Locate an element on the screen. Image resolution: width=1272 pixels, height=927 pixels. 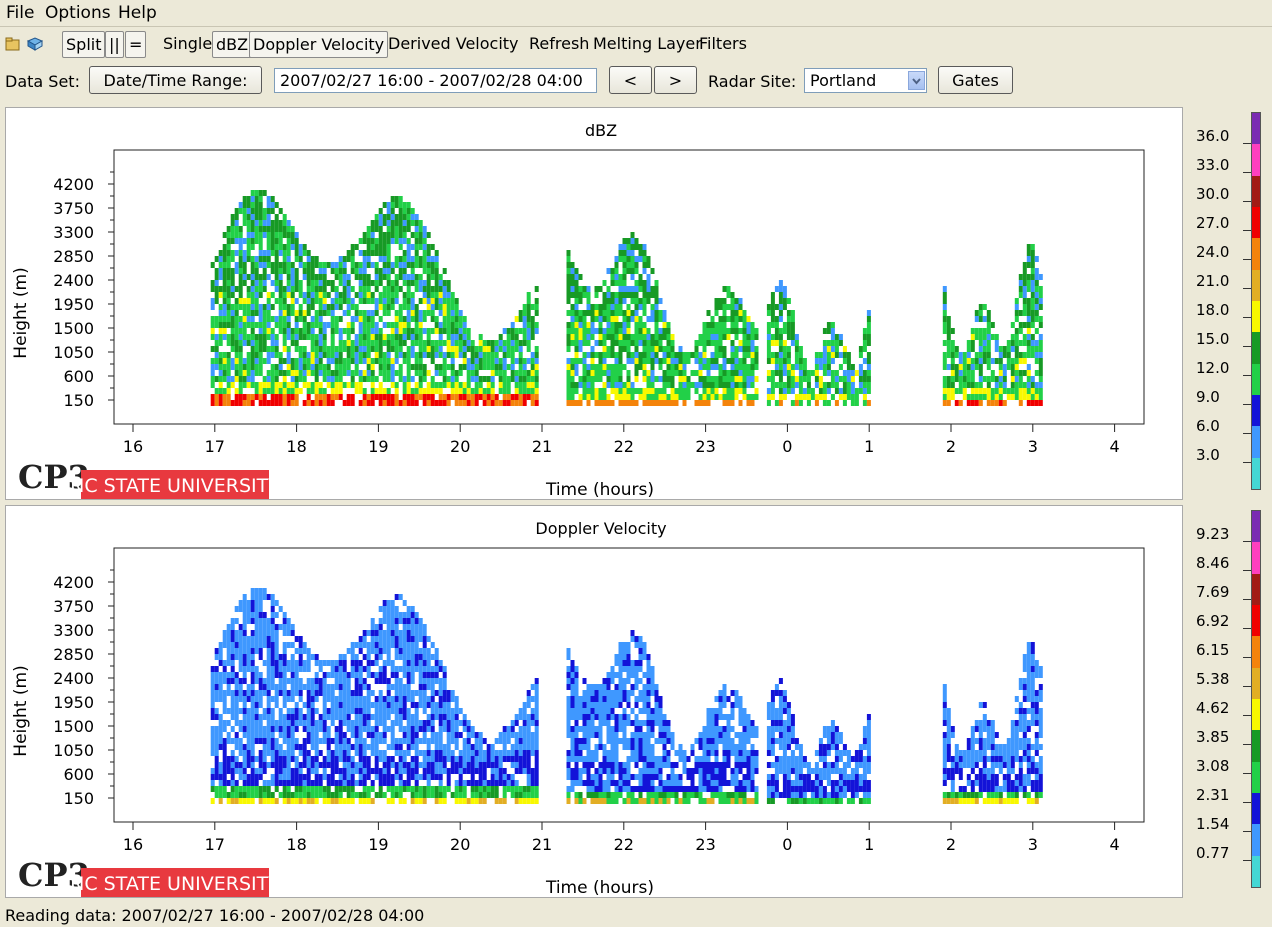
next-button: > is located at coordinates (675, 80).